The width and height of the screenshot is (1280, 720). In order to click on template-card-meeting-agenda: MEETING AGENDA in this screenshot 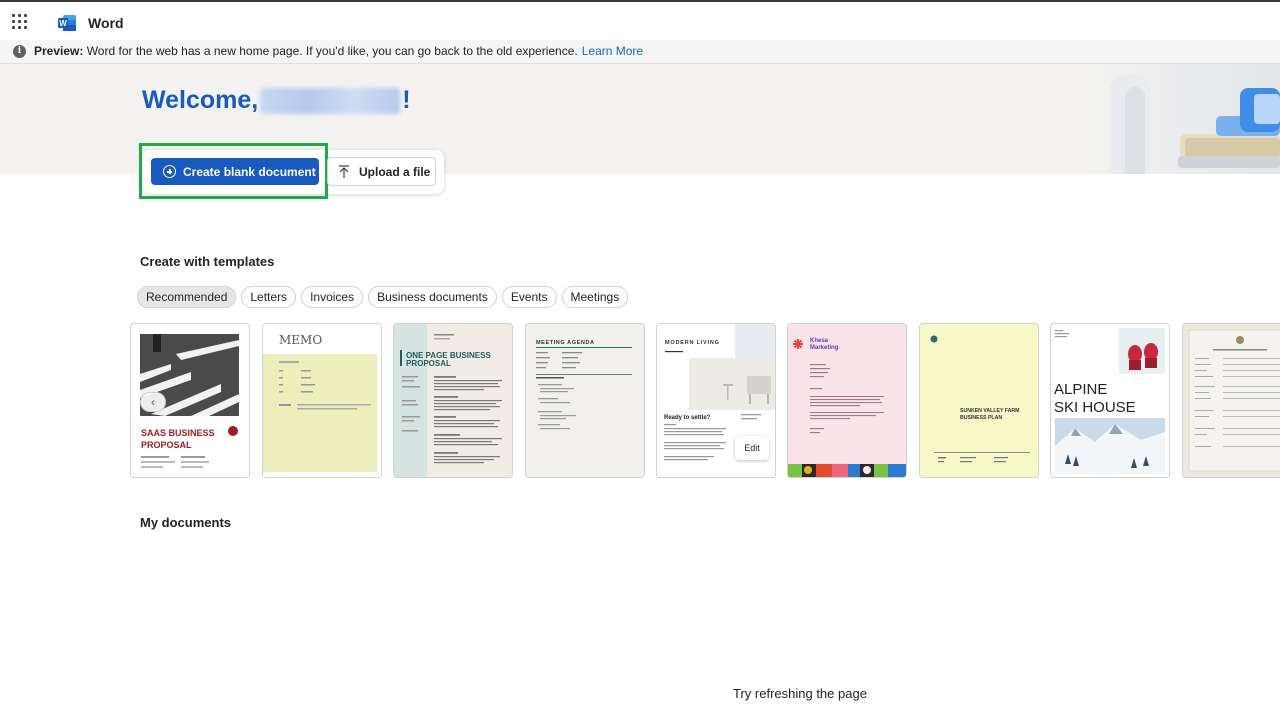, I will do `click(585, 400)`.